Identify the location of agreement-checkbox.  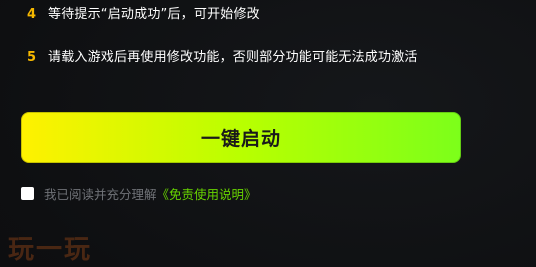
(27, 193).